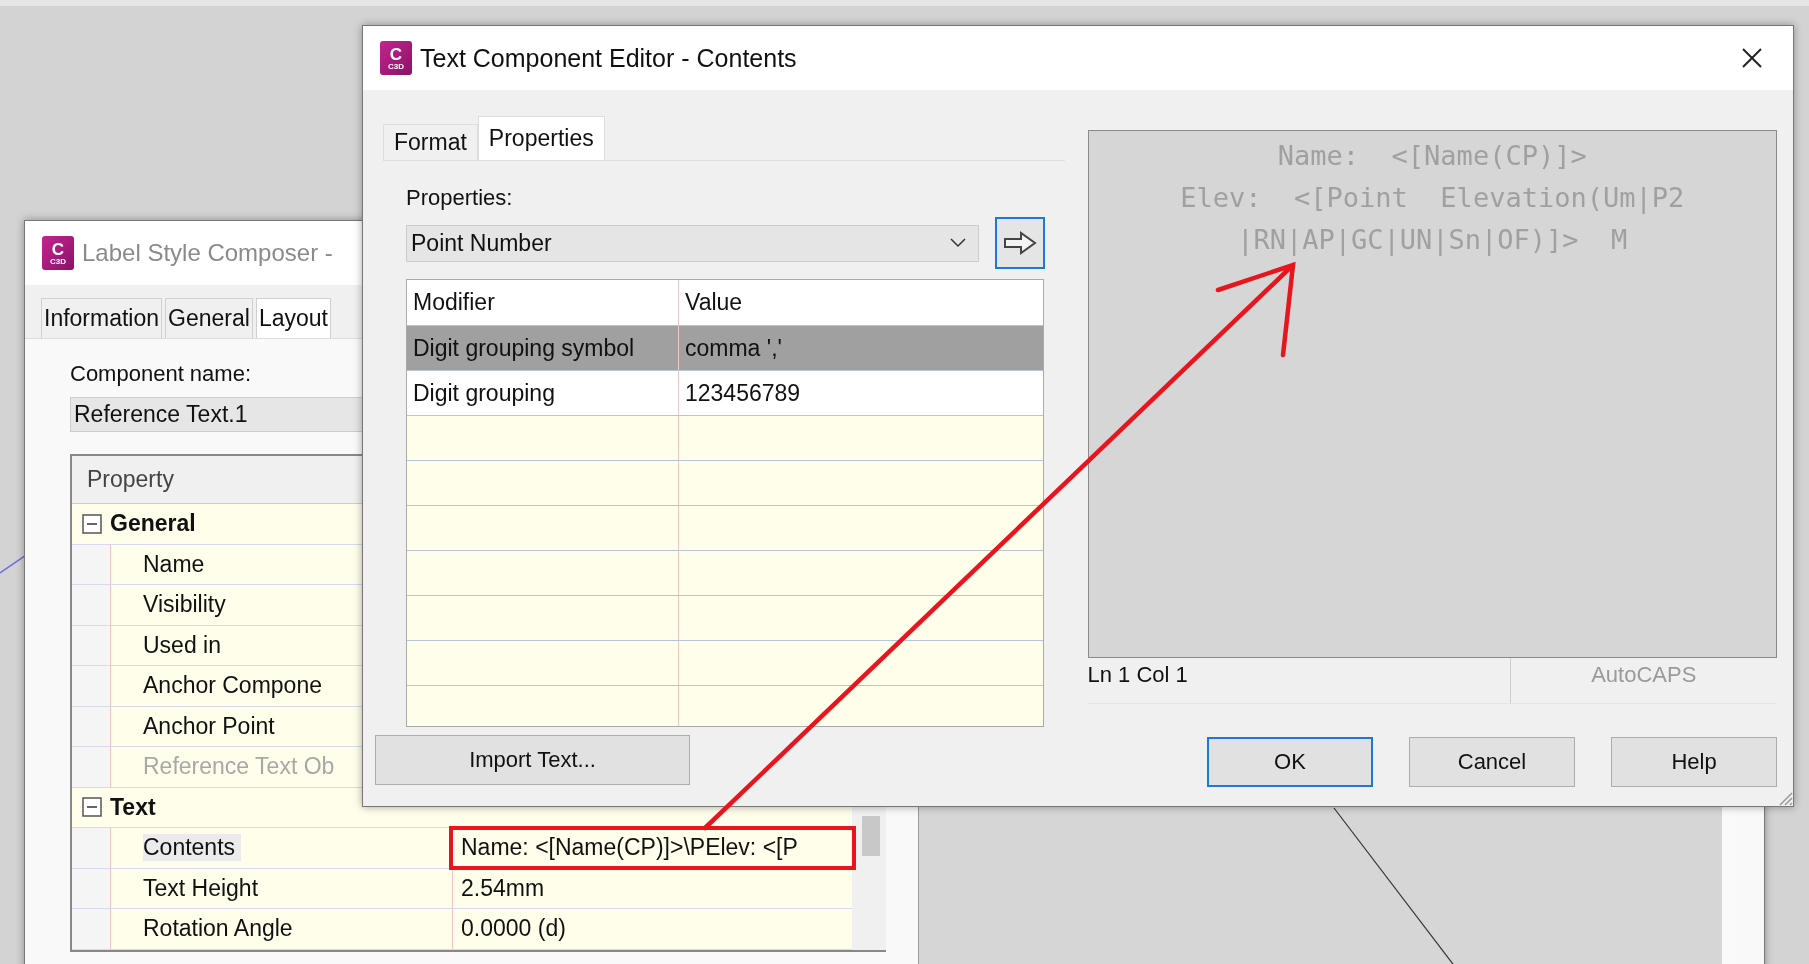 This screenshot has width=1809, height=964. Describe the element at coordinates (192, 848) in the screenshot. I see `property-name: Contents` at that location.